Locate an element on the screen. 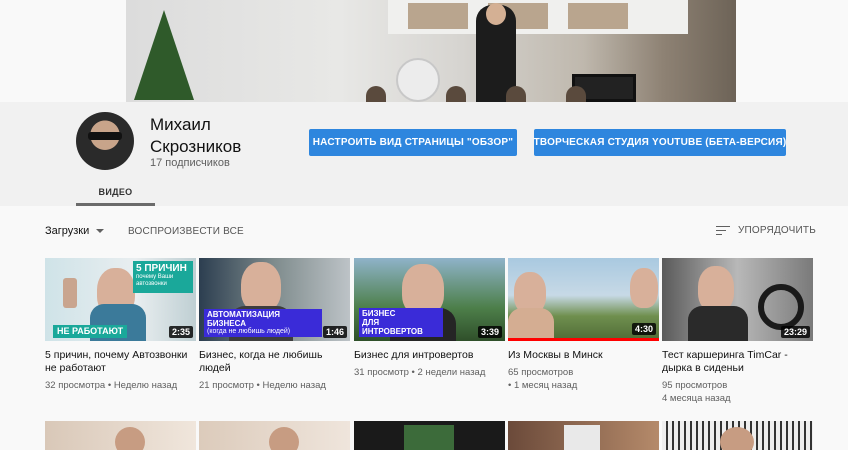 The height and width of the screenshot is (450, 848). uploads-dropdown: Загрузки is located at coordinates (75, 231).